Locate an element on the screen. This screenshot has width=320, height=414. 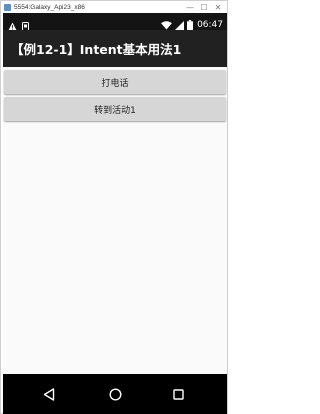
close-button: ✕ is located at coordinates (218, 7).